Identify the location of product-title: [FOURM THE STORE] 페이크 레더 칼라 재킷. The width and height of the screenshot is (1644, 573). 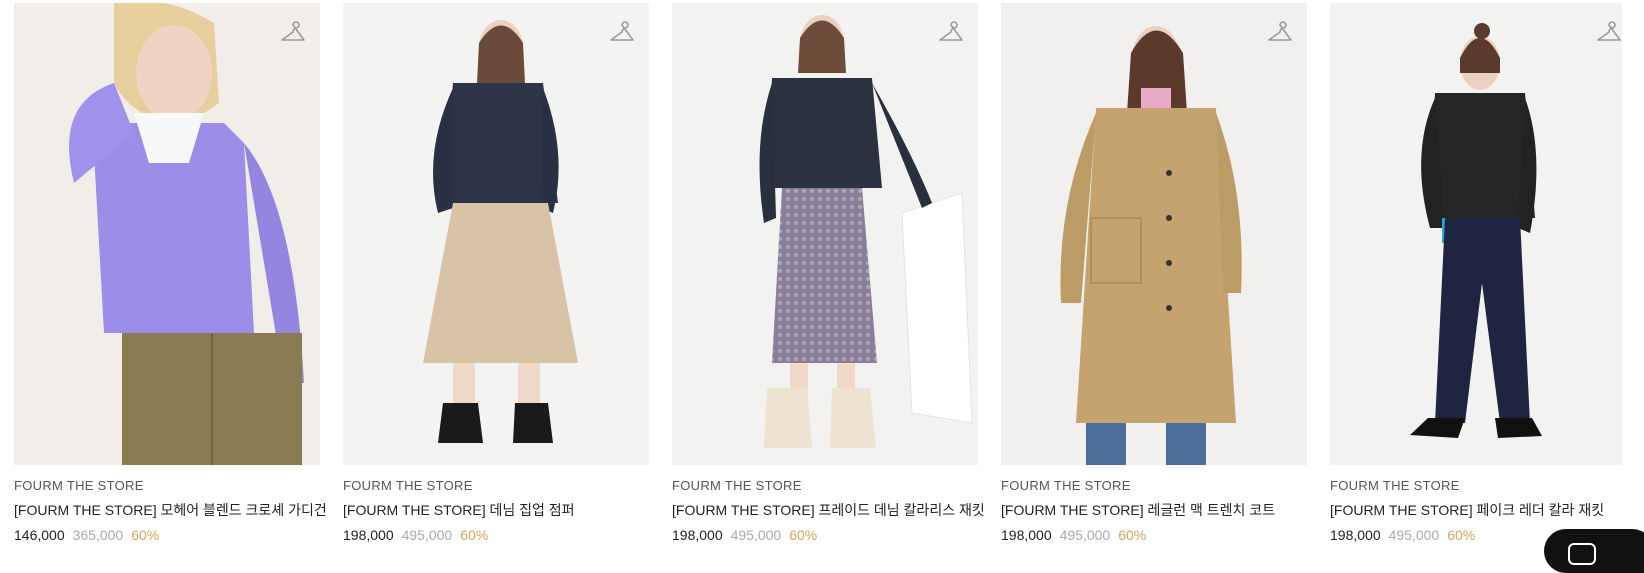
(1476, 510).